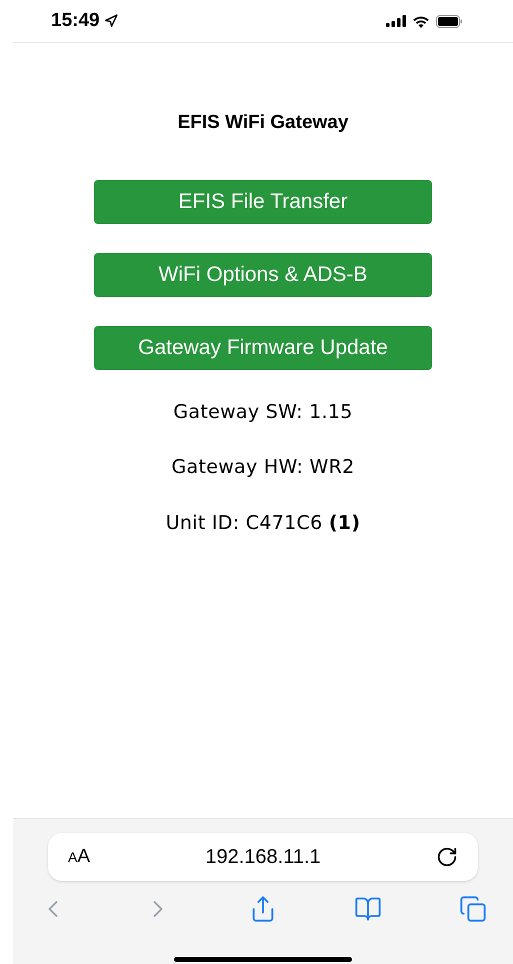 The height and width of the screenshot is (964, 513). I want to click on signal-icon, so click(396, 21).